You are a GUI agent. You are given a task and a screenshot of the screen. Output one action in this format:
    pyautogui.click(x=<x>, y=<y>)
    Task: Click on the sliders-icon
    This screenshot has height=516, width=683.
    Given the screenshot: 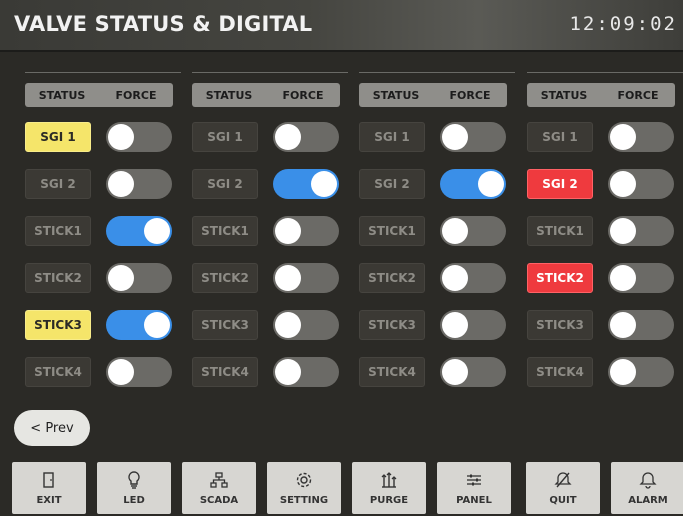 What is the action you would take?
    pyautogui.click(x=474, y=480)
    